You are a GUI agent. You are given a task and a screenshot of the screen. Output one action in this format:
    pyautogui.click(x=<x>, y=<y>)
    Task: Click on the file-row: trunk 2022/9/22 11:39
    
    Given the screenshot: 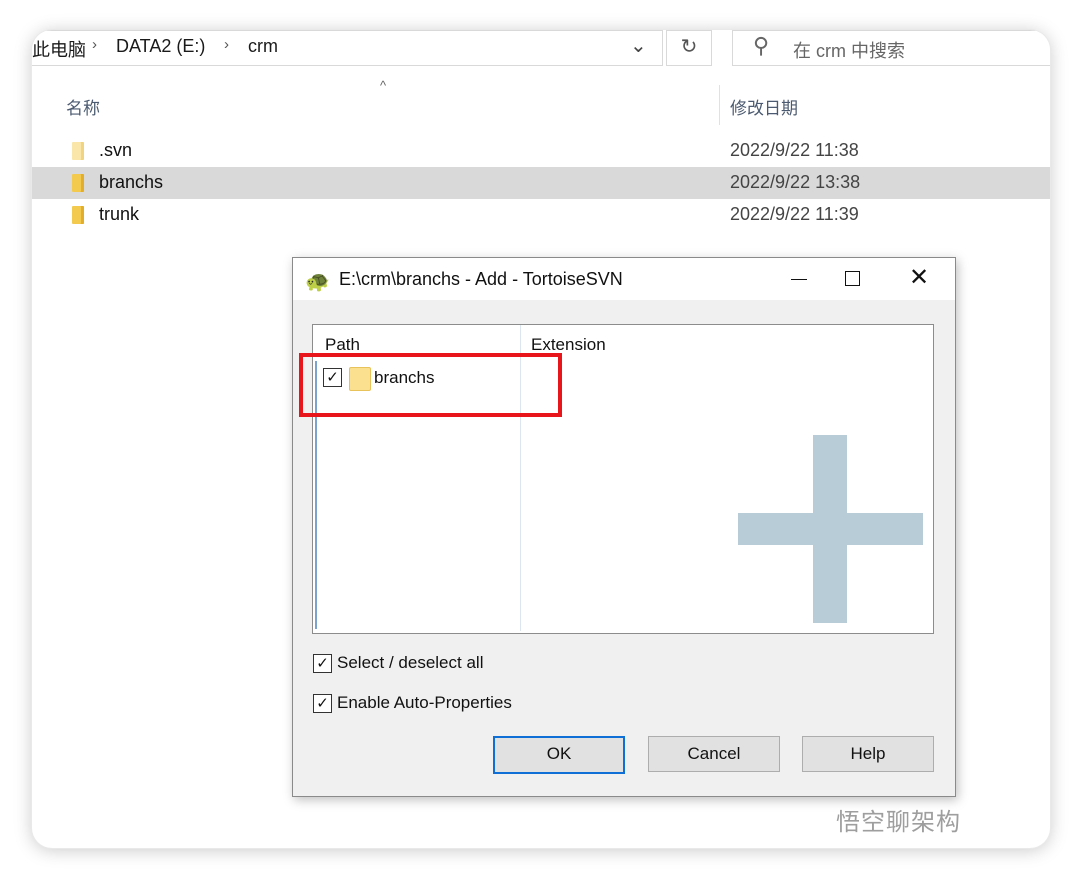 What is the action you would take?
    pyautogui.click(x=541, y=215)
    